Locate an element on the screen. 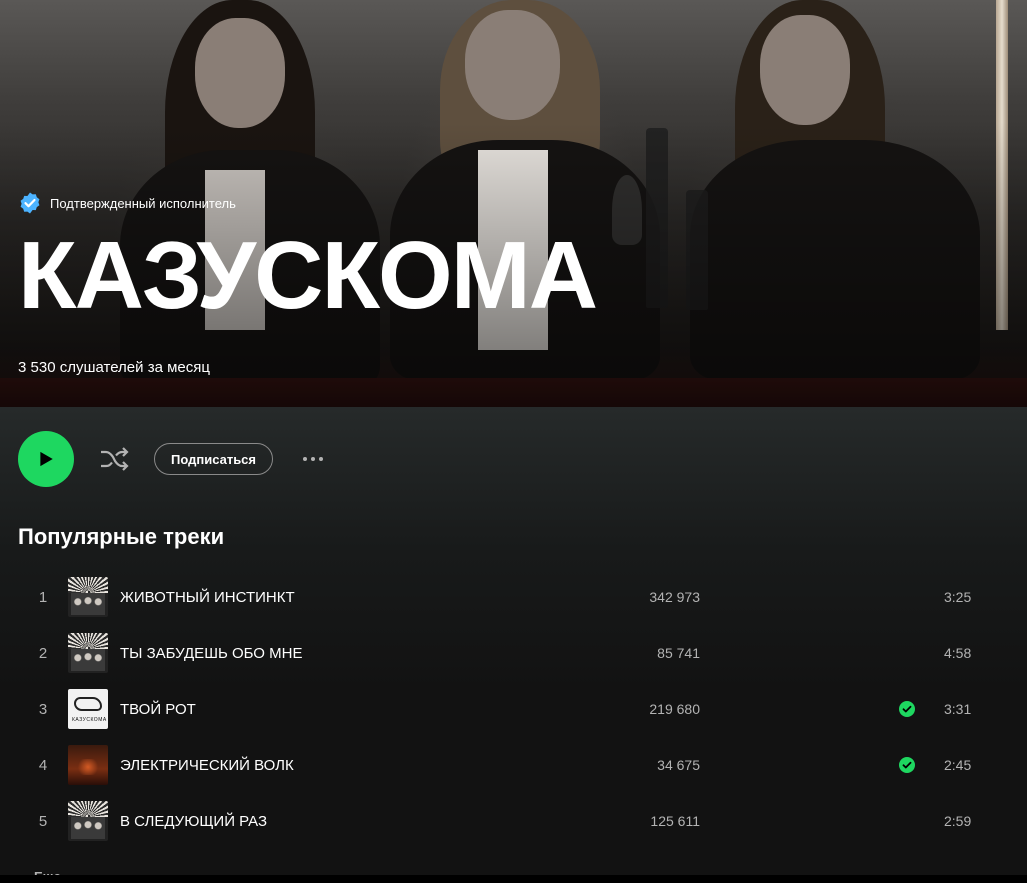  track-title: ТЫ ЗАБУДЕШЬ ОБО МНЕ is located at coordinates (320, 653).